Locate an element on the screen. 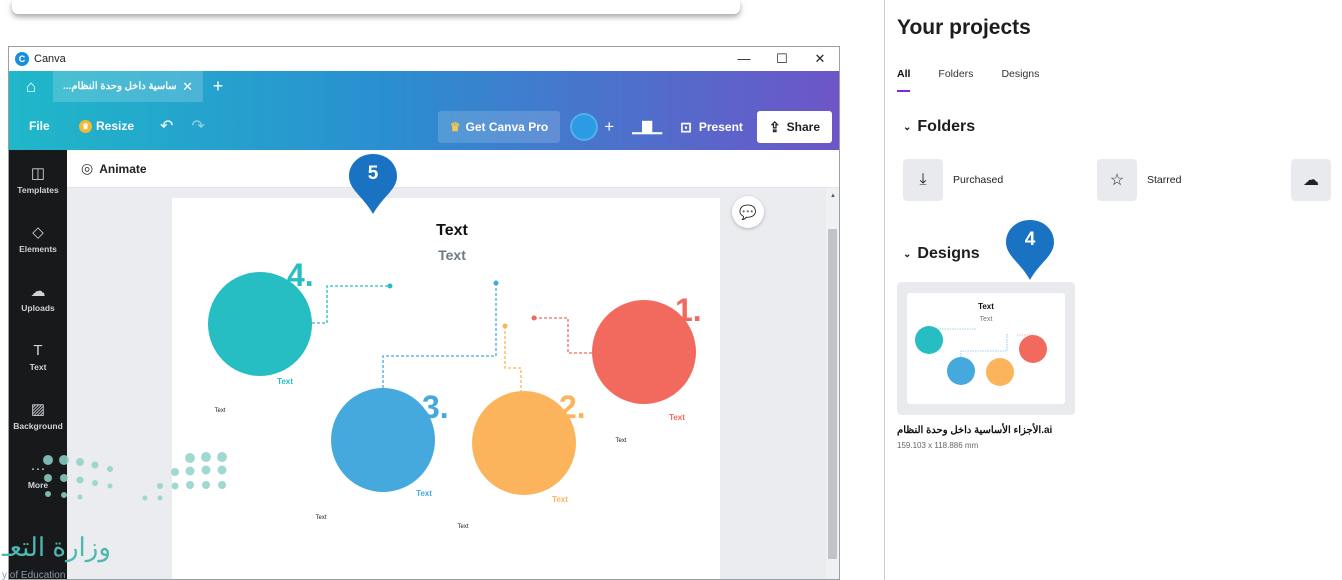  file-menu-button: File is located at coordinates (49, 126).